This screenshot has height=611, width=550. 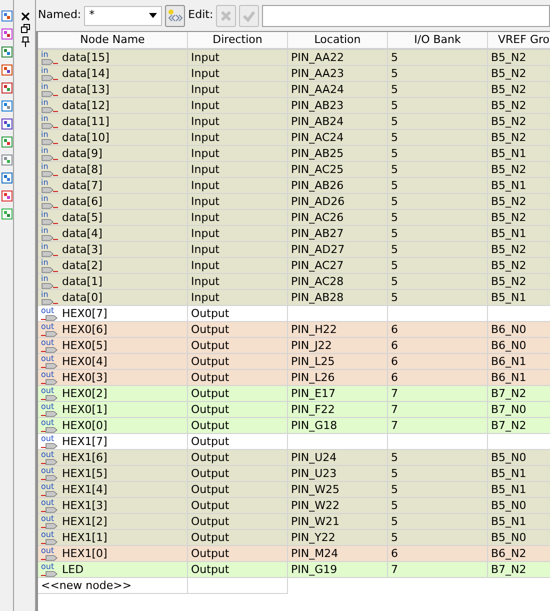 What do you see at coordinates (25, 28) in the screenshot?
I see `restore-icon` at bounding box center [25, 28].